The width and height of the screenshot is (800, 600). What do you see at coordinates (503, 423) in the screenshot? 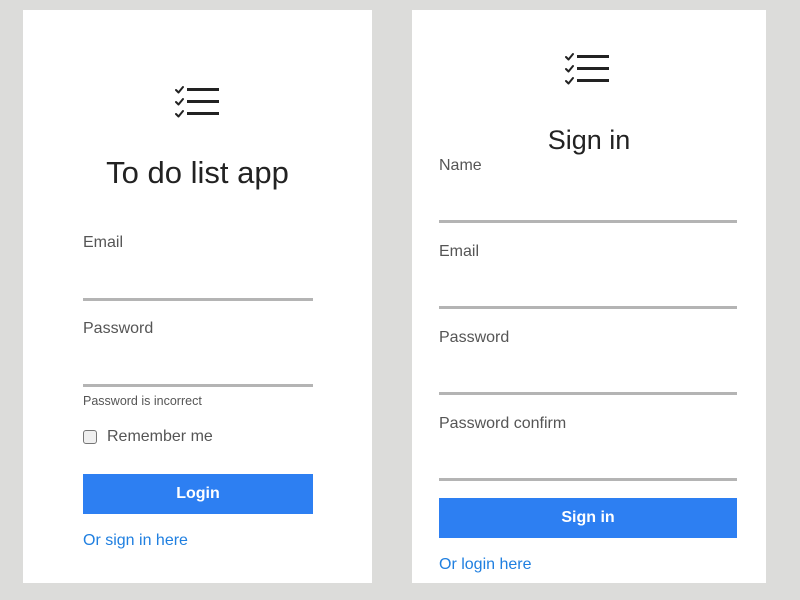
I see `password-confirm-label: Password confirm` at bounding box center [503, 423].